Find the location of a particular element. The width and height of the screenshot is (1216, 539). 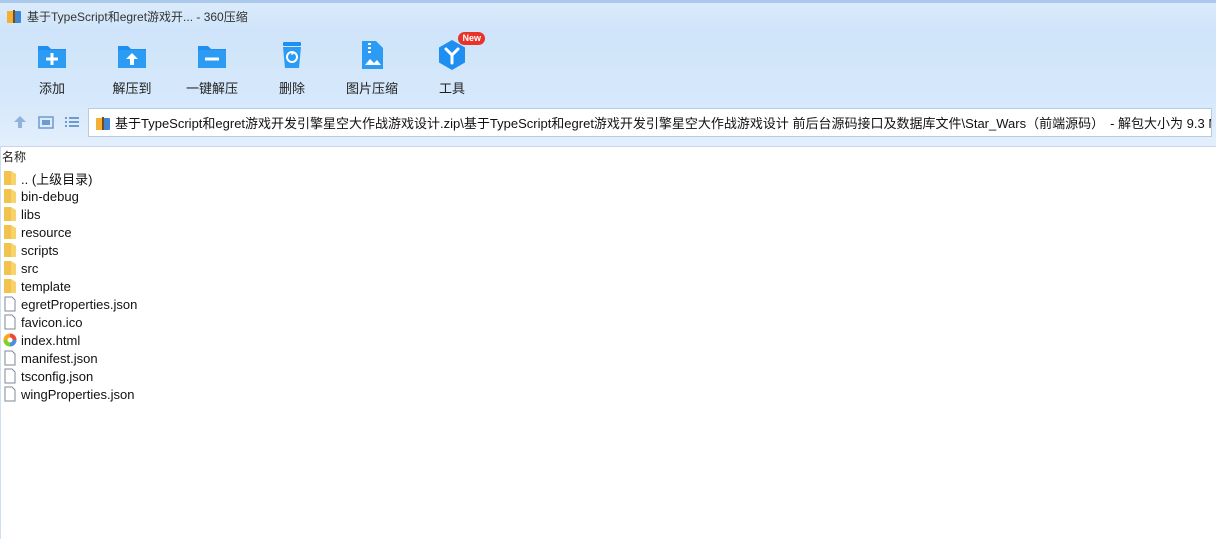

delete-label: 删除 is located at coordinates (291, 88).